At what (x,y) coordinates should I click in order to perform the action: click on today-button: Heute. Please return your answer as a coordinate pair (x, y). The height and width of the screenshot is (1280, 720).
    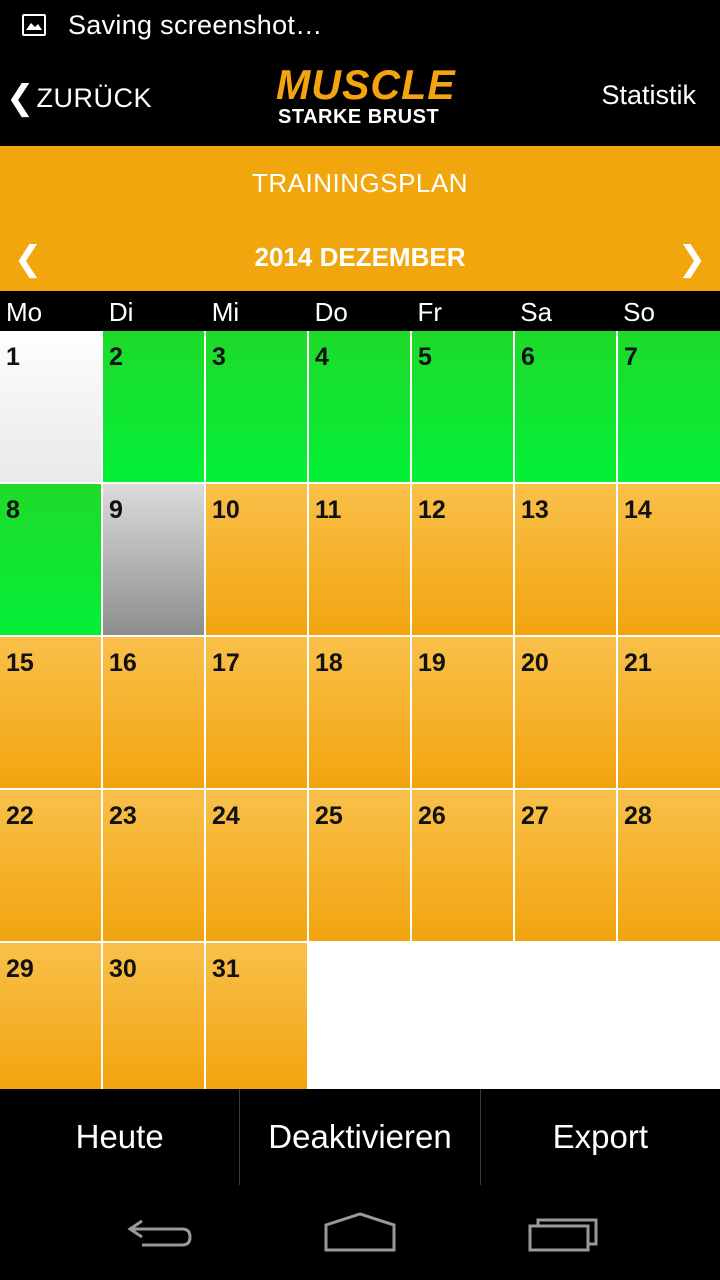
    Looking at the image, I should click on (119, 1137).